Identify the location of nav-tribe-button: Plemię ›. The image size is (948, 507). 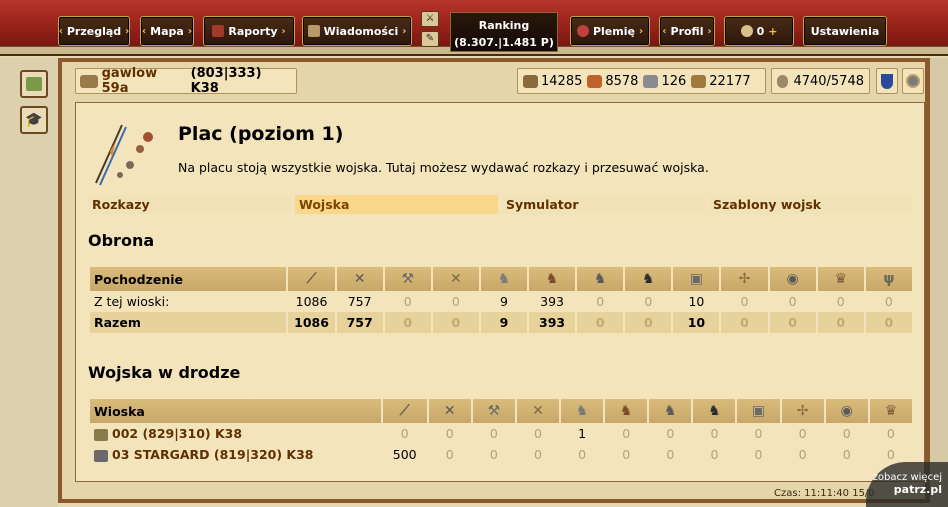
(610, 31).